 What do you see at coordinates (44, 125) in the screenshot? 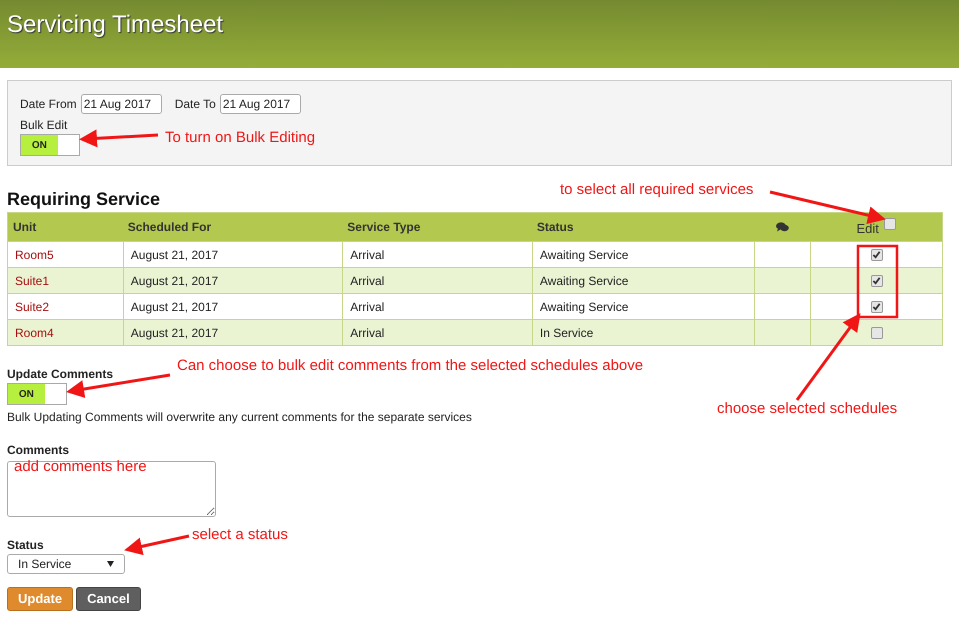
I see `field-label: Bulk Edit` at bounding box center [44, 125].